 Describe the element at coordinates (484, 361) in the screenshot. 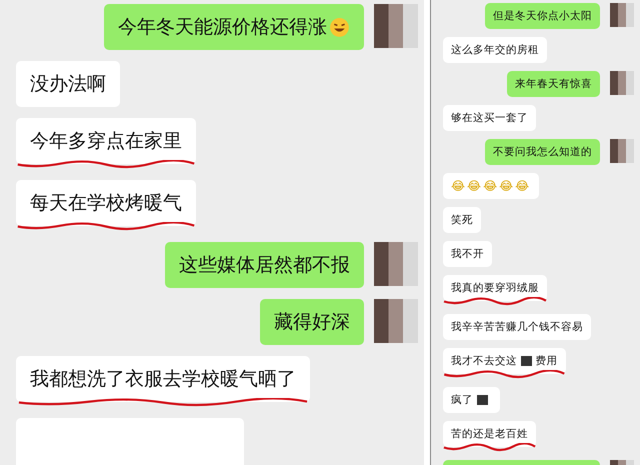

I see `message-text: 我才不去交这` at that location.